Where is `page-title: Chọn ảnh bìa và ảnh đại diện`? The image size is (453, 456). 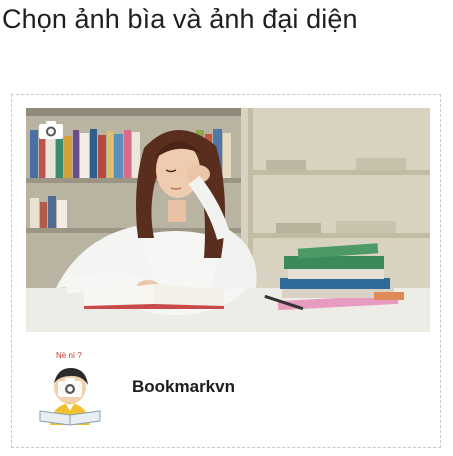
page-title: Chọn ảnh bìa và ảnh đại diện is located at coordinates (180, 19).